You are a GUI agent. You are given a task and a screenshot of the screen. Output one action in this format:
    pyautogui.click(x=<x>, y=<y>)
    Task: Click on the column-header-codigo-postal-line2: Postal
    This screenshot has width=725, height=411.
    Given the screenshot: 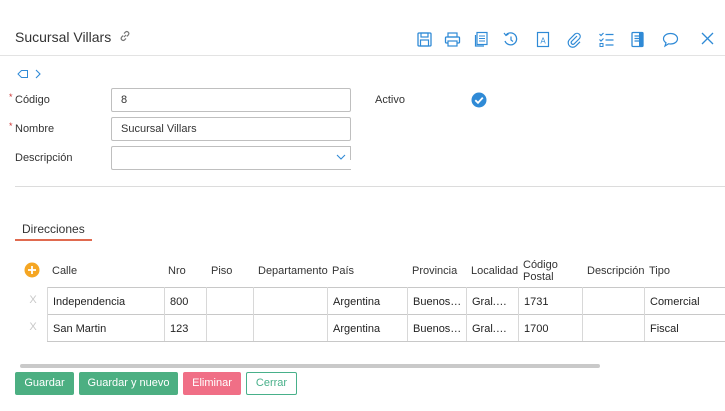 What is the action you would take?
    pyautogui.click(x=538, y=277)
    